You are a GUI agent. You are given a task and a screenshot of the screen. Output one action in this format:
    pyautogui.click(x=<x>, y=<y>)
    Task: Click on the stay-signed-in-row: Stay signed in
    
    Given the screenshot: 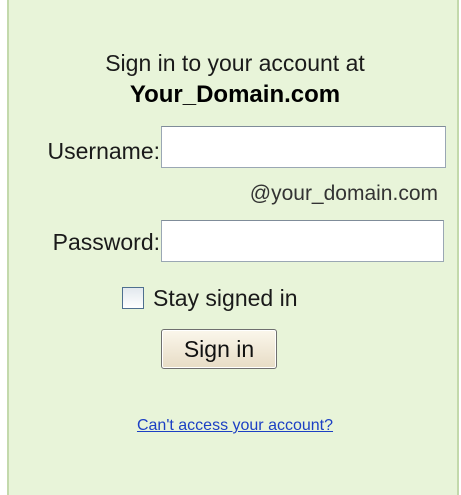 What is the action you would take?
    pyautogui.click(x=209, y=298)
    